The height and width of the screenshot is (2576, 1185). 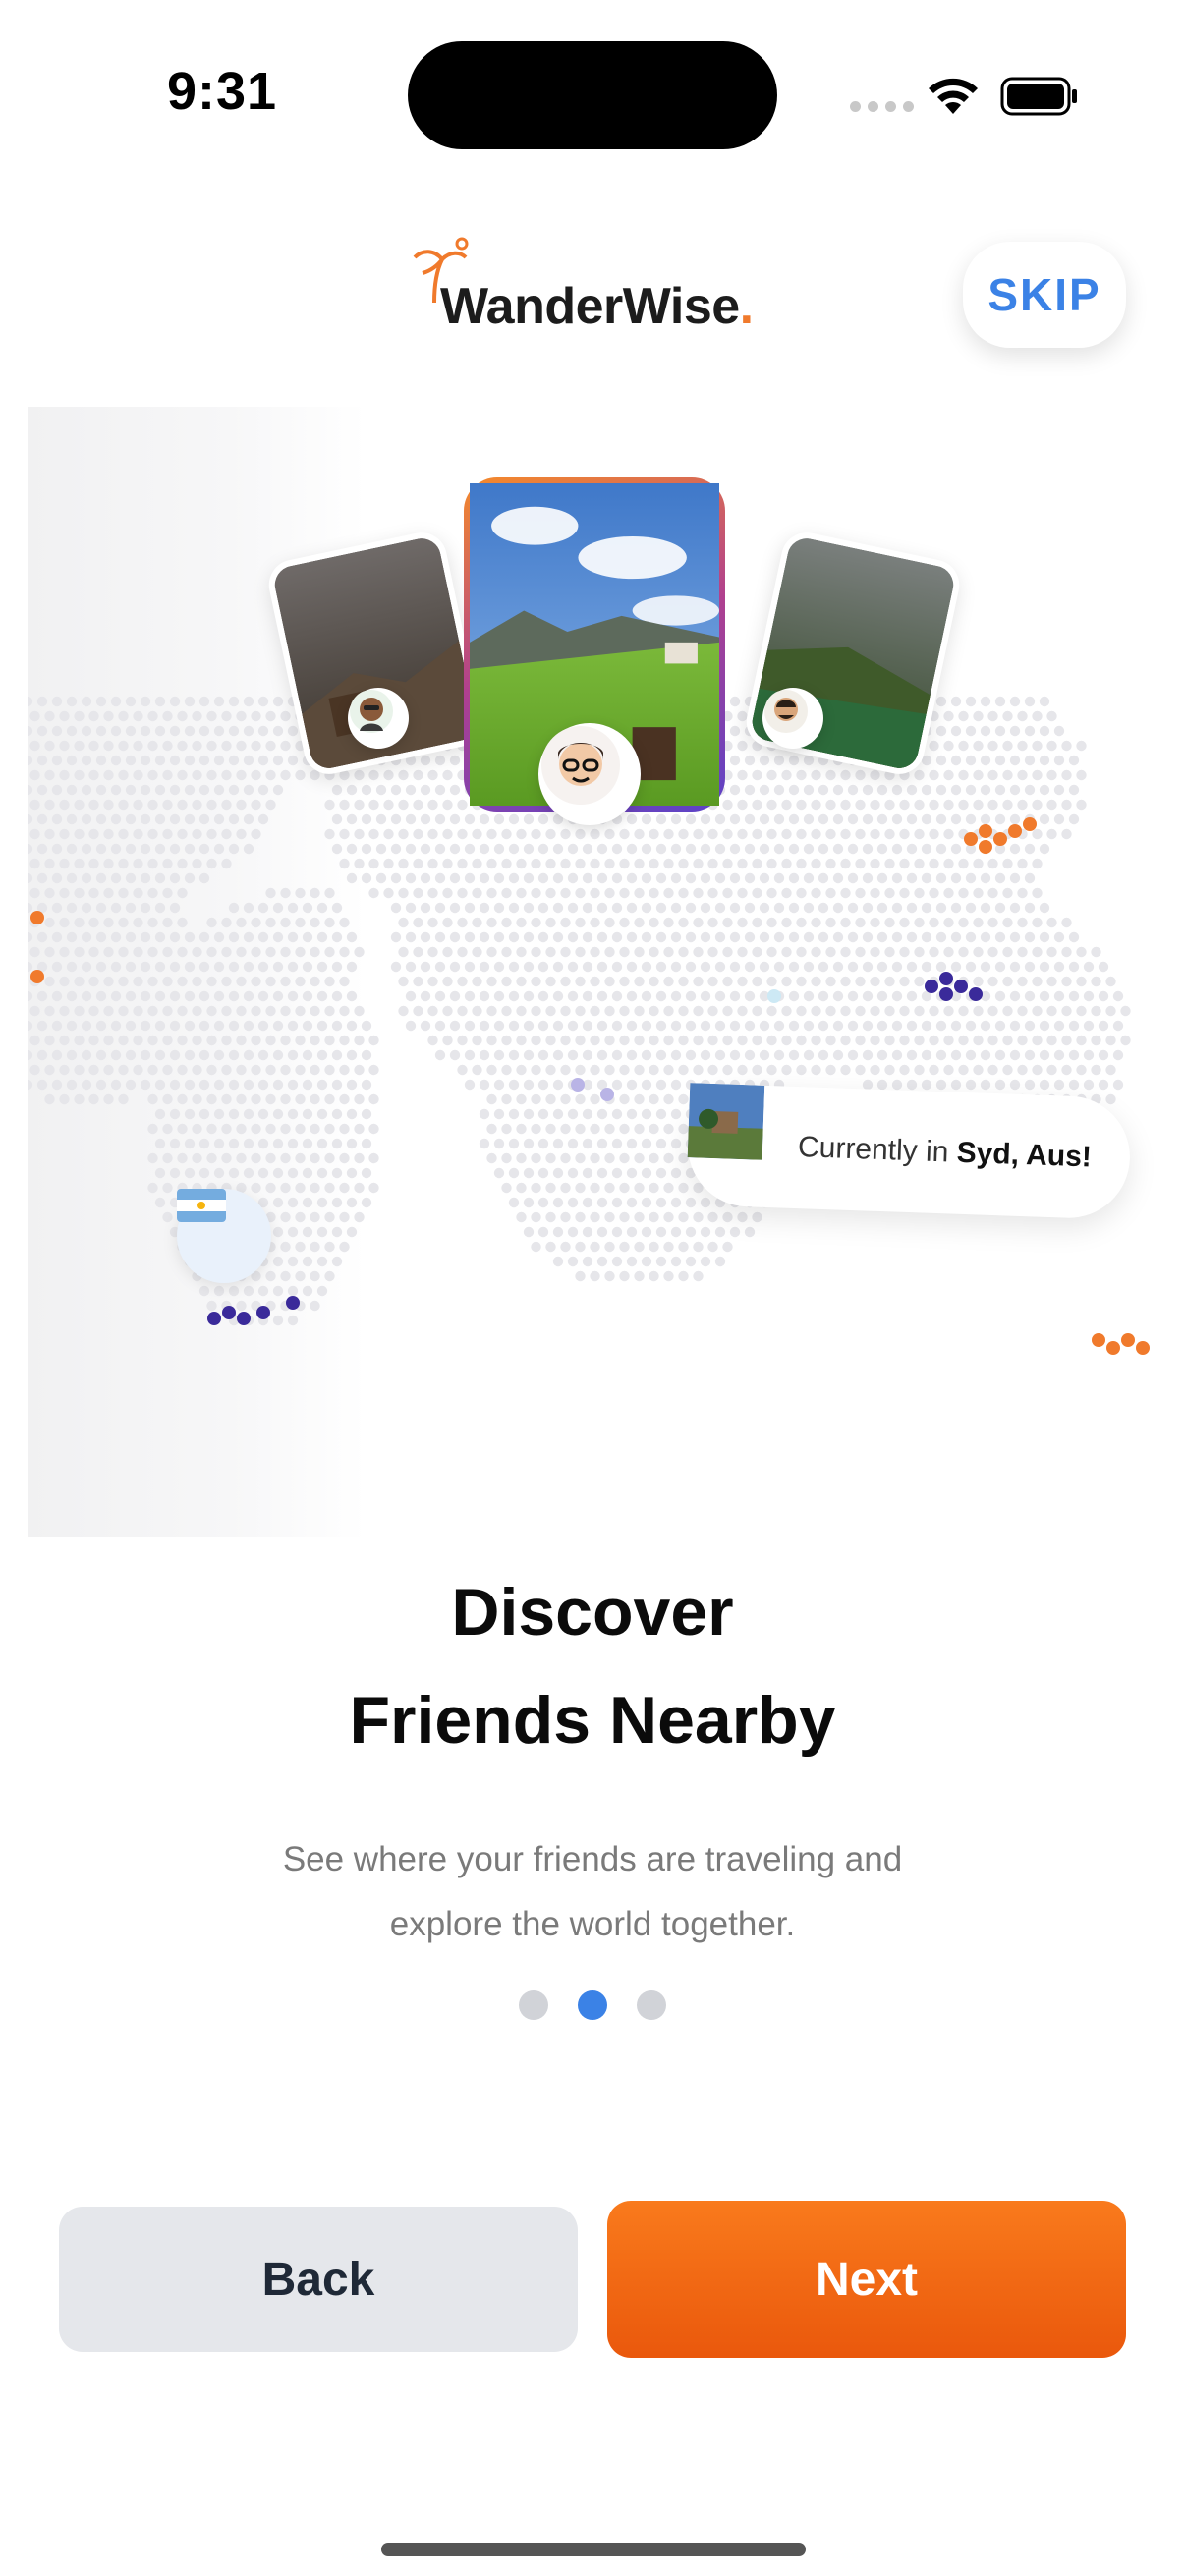 What do you see at coordinates (592, 95) in the screenshot?
I see `dynamic-island` at bounding box center [592, 95].